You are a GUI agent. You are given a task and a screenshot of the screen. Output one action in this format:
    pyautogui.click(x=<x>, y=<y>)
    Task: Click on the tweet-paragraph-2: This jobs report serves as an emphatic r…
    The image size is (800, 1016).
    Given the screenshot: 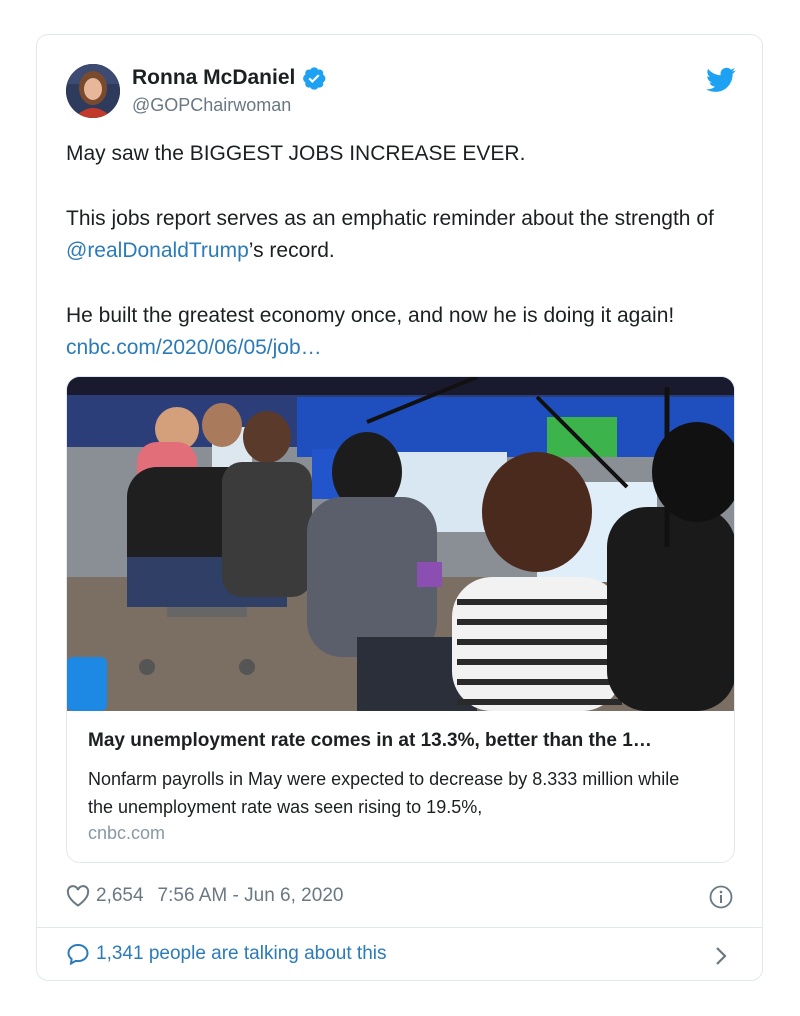 What is the action you would take?
    pyautogui.click(x=396, y=235)
    